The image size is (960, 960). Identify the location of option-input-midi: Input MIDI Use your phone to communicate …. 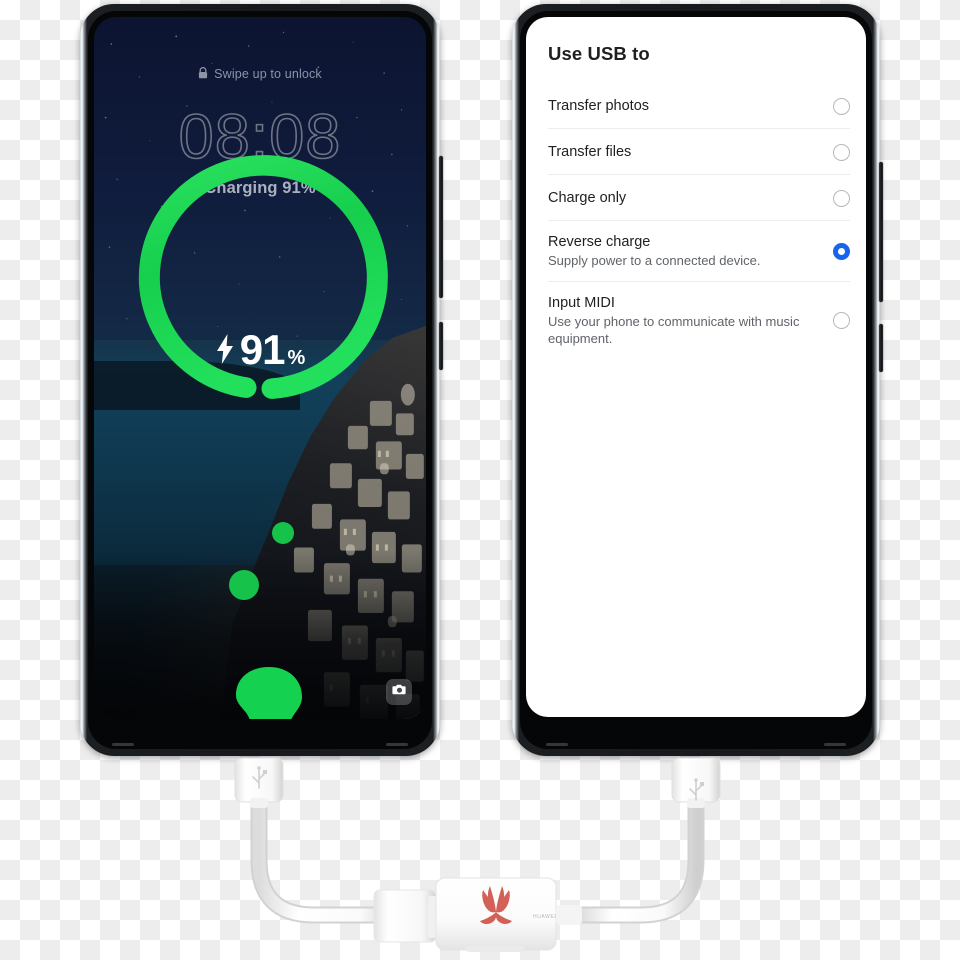
(699, 320).